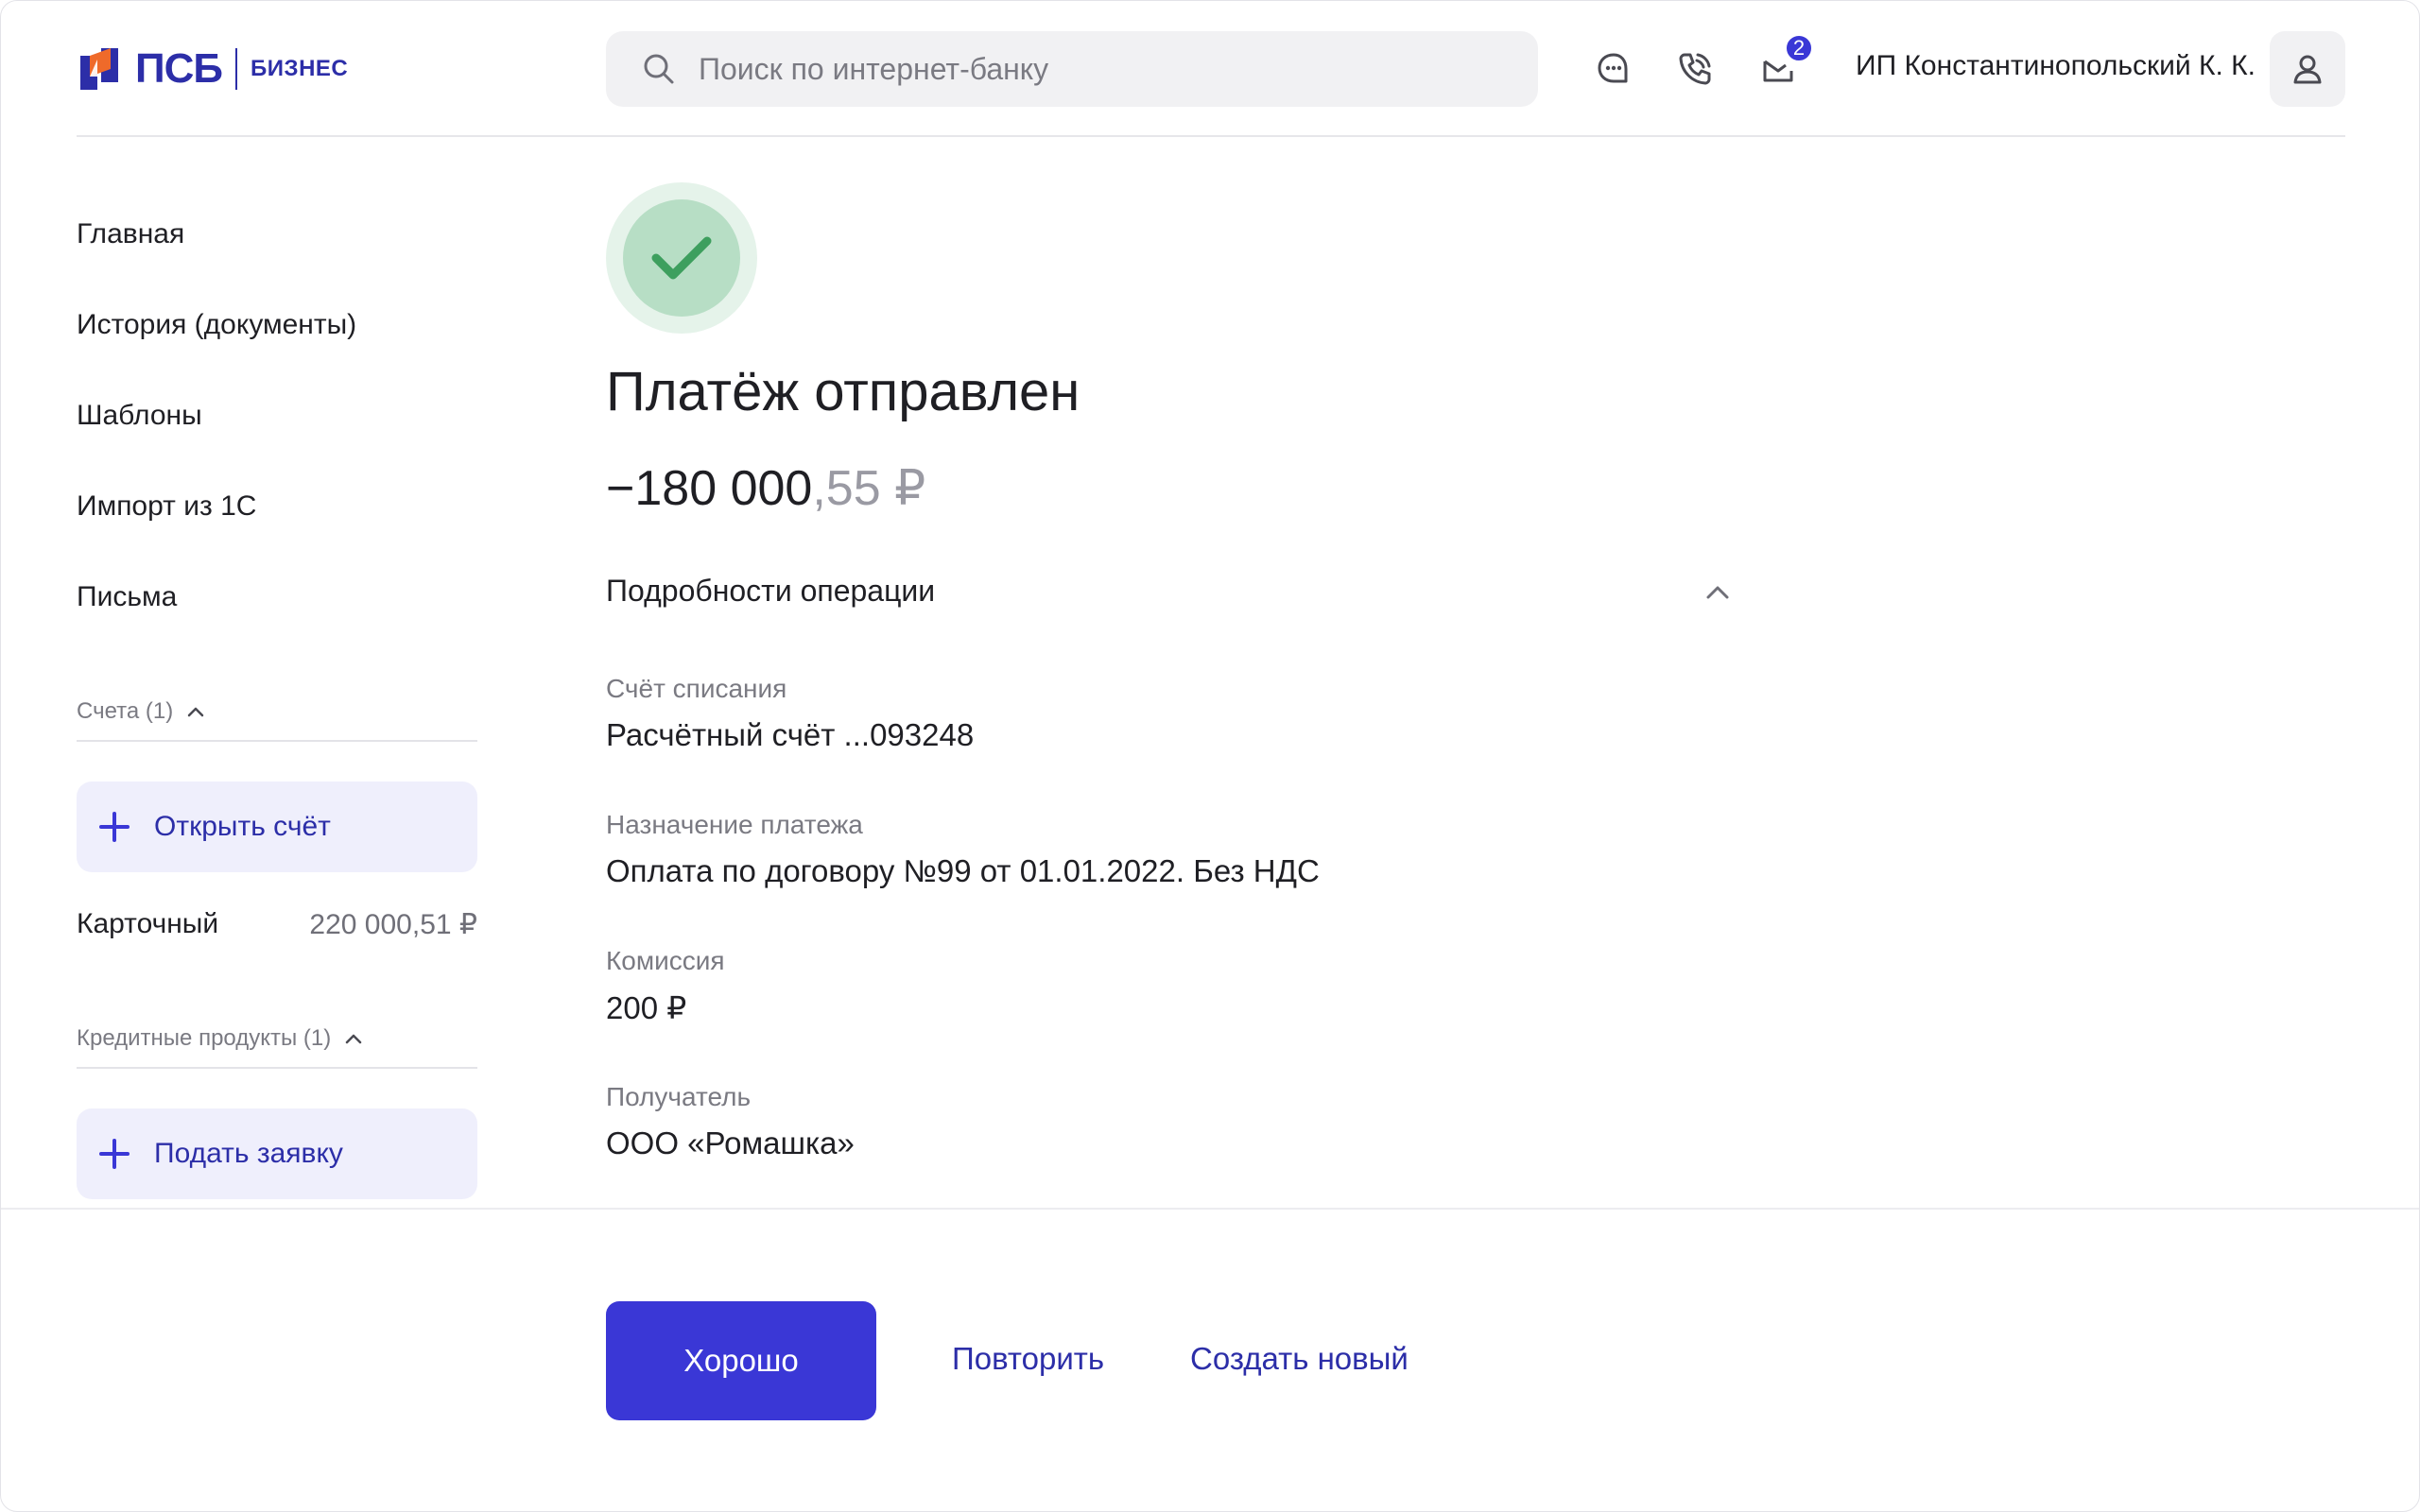 This screenshot has height=1512, width=2420. I want to click on phone-icon, so click(1695, 69).